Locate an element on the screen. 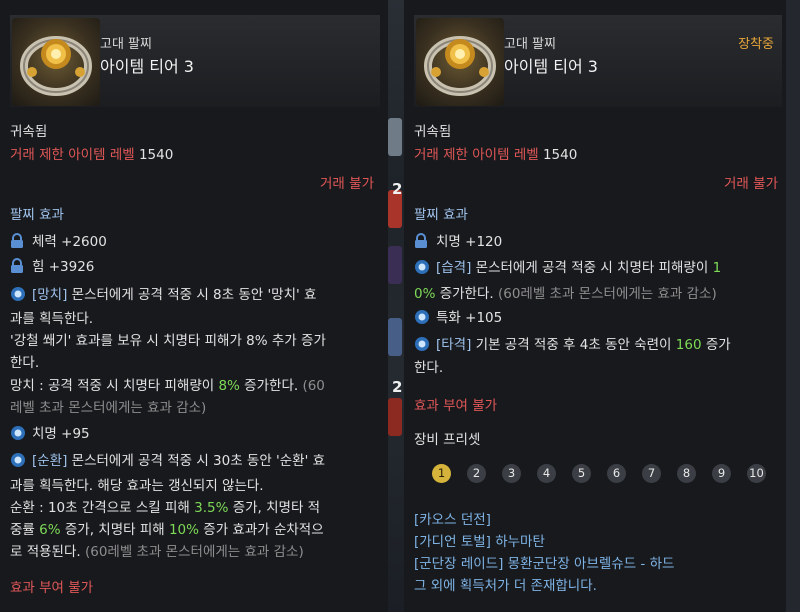 This screenshot has height=612, width=800. effect-line: '강철 쐐기' 효과를 보유 시 치명타 피해가 8% 추가 증가 is located at coordinates (168, 341).